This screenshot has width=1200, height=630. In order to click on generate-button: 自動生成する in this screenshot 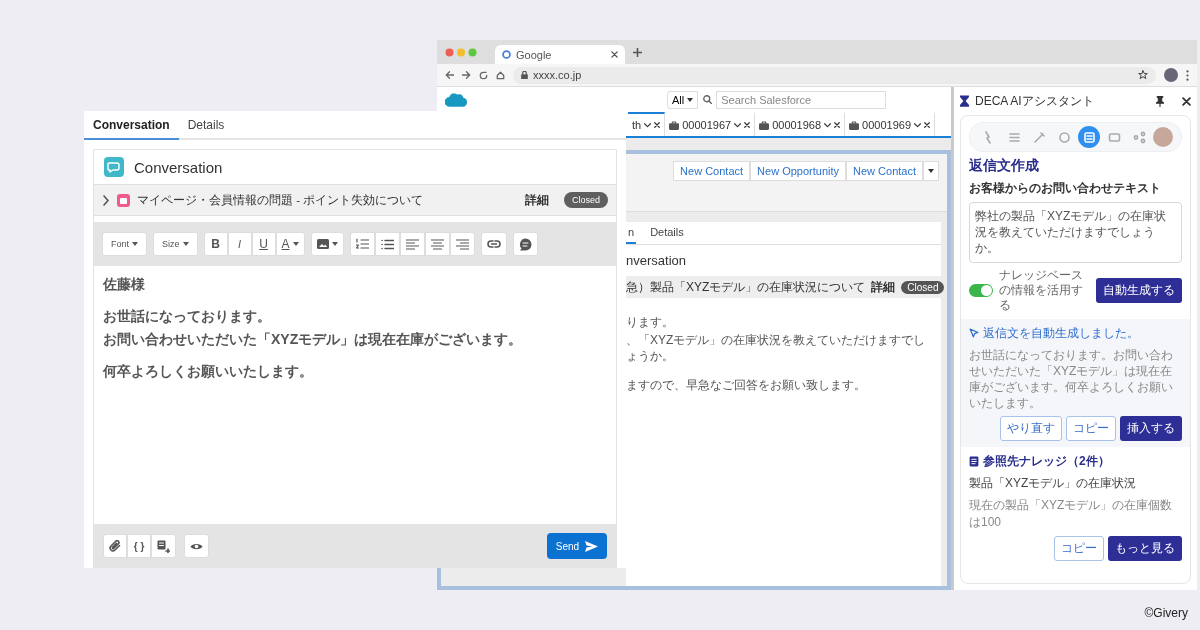, I will do `click(1139, 290)`.